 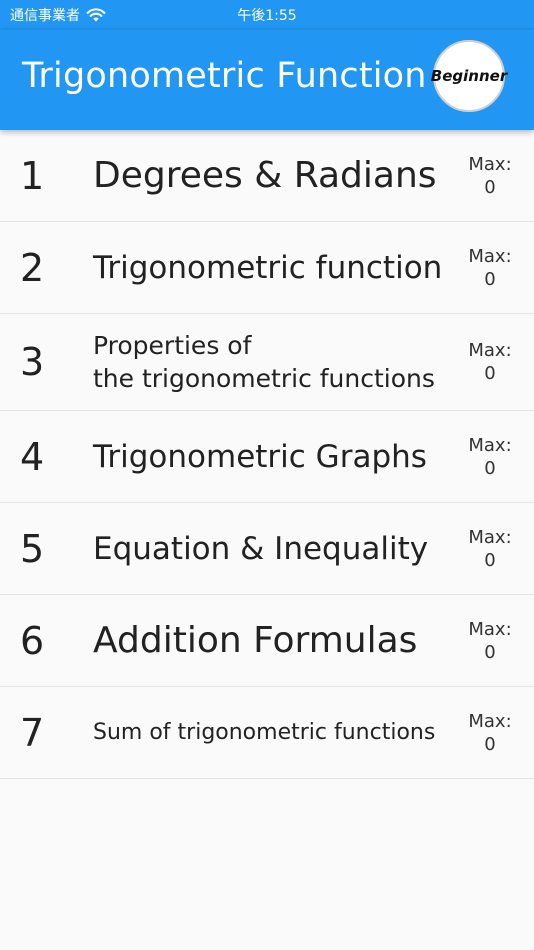 I want to click on lesson-title: Trigonometric Graphs, so click(x=260, y=456).